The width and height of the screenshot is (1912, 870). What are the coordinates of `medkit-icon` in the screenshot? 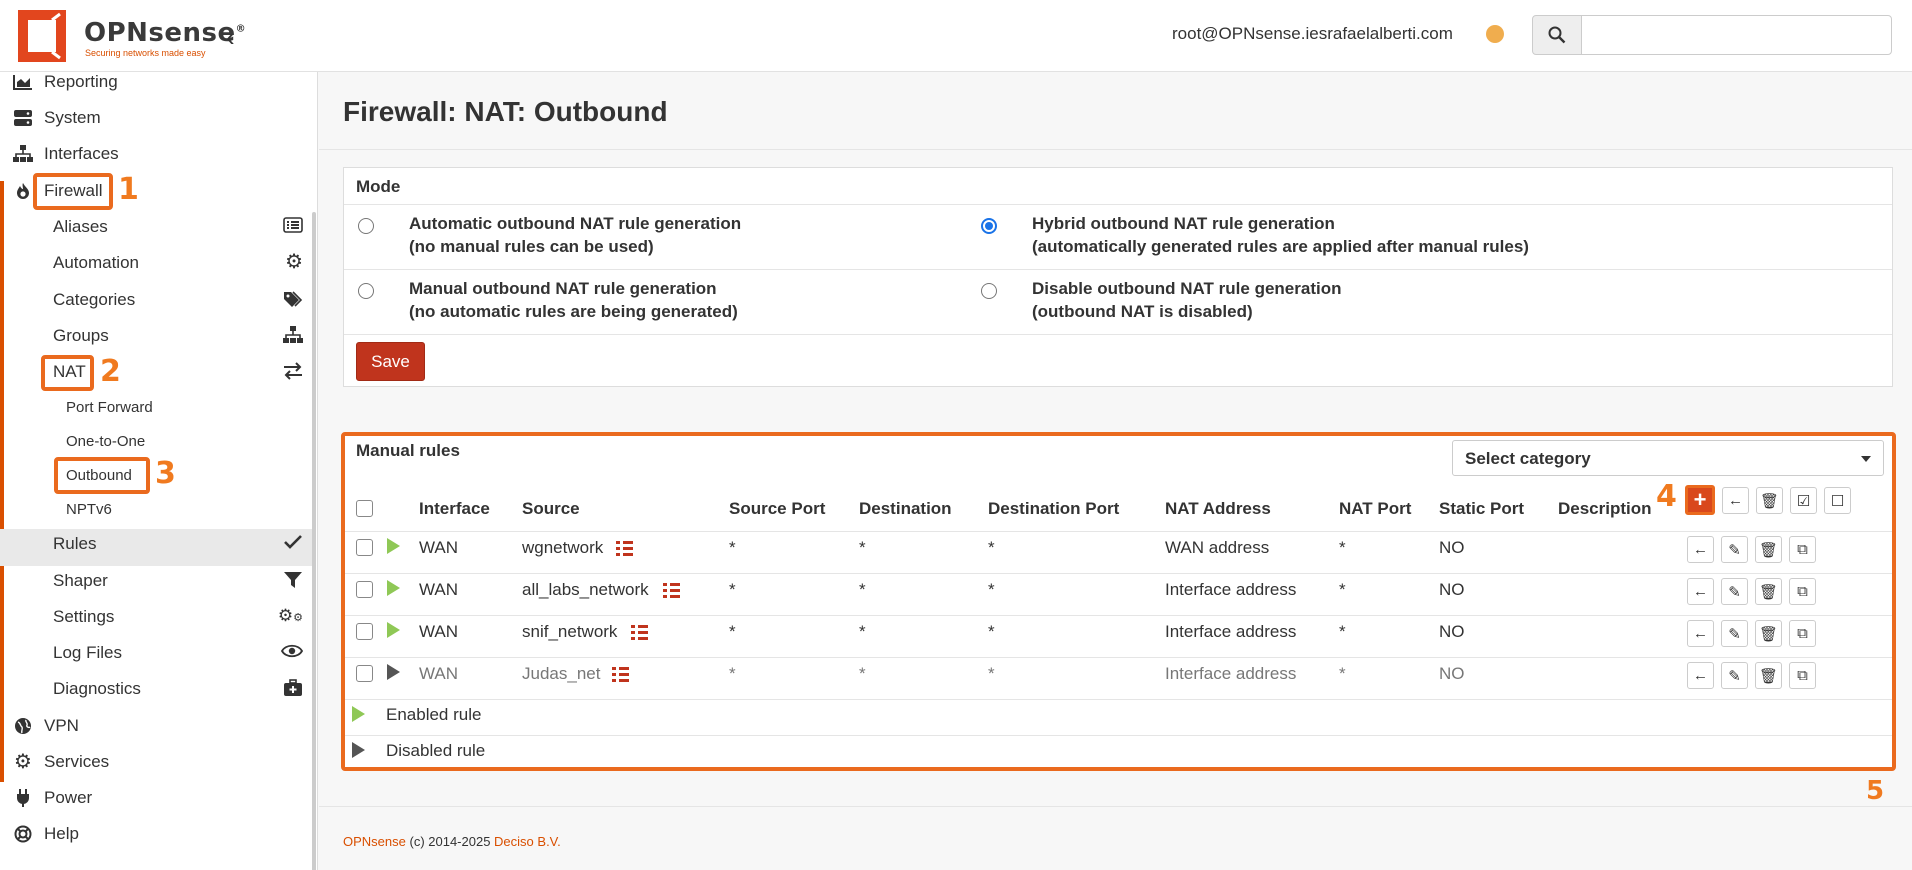 It's located at (293, 690).